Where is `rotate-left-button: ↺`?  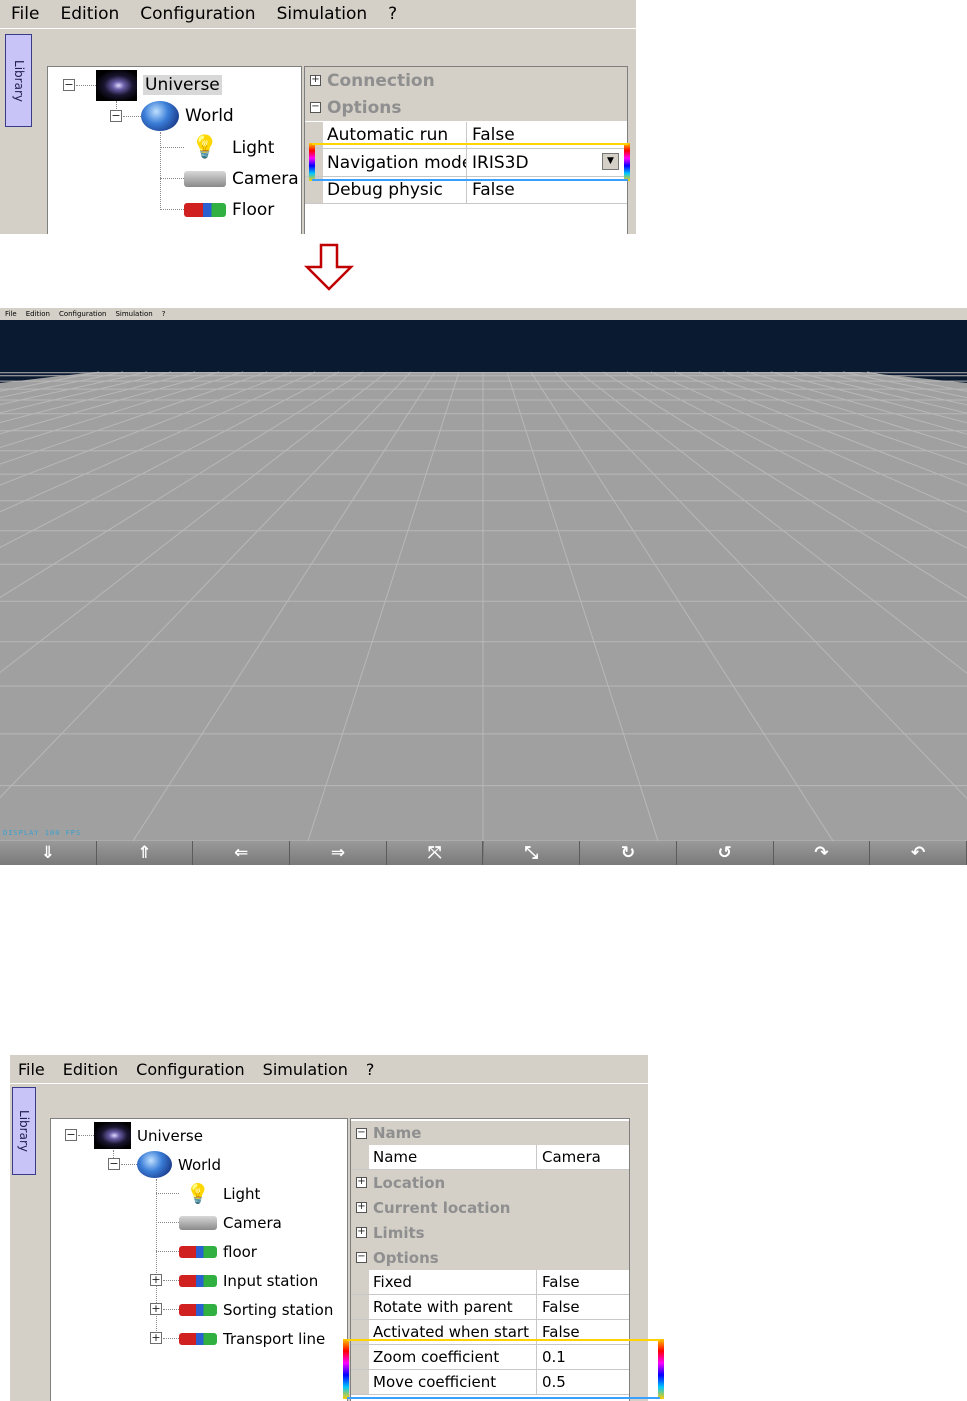
rotate-left-button: ↺ is located at coordinates (725, 853).